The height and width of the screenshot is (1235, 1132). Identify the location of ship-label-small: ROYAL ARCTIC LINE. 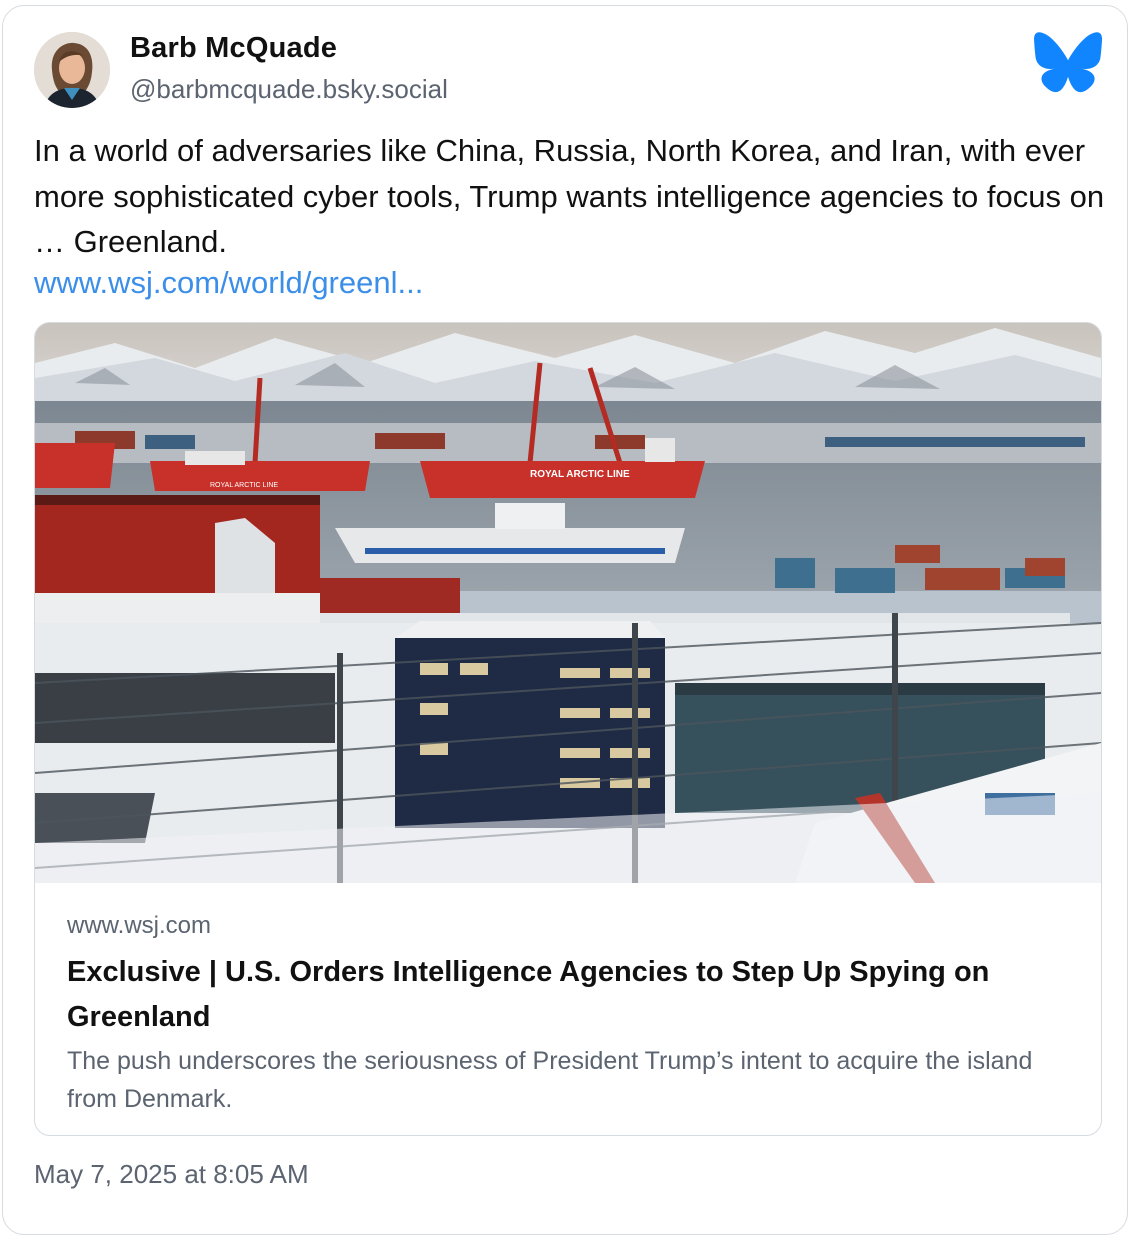
(244, 485).